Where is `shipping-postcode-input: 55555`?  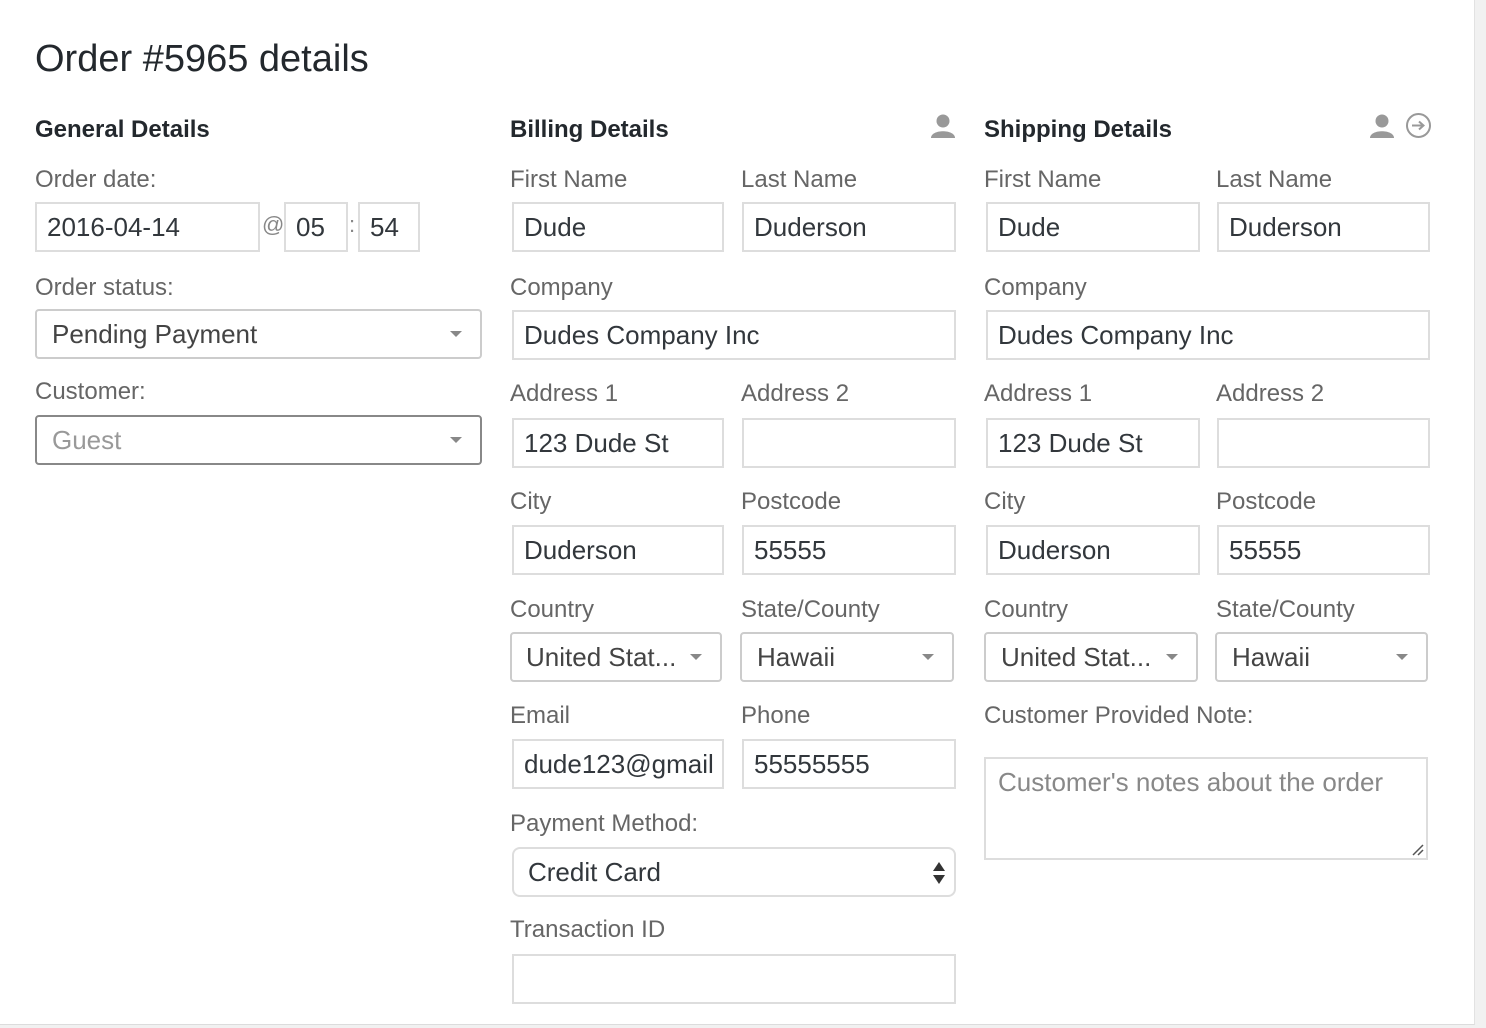
shipping-postcode-input: 55555 is located at coordinates (1323, 550).